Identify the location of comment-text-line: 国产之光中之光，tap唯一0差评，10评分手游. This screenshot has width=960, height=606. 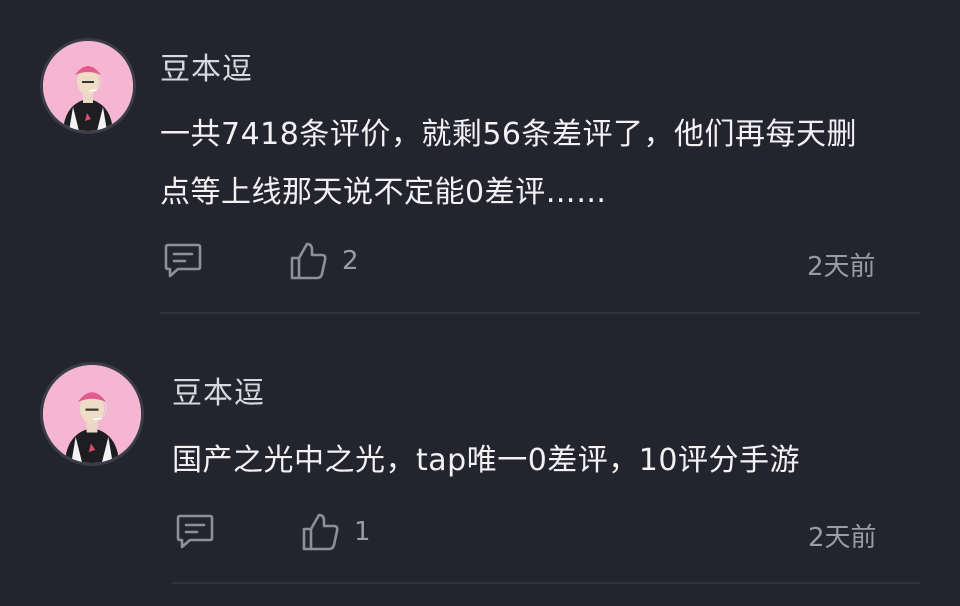
(486, 460).